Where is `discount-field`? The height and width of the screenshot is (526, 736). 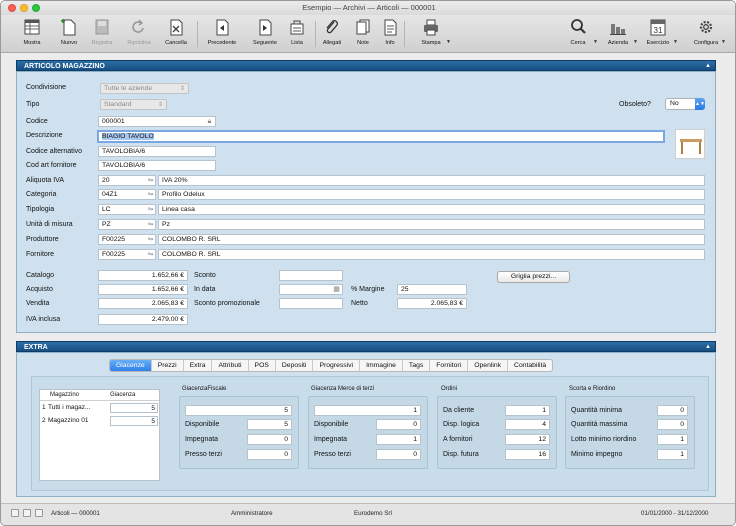 discount-field is located at coordinates (311, 275).